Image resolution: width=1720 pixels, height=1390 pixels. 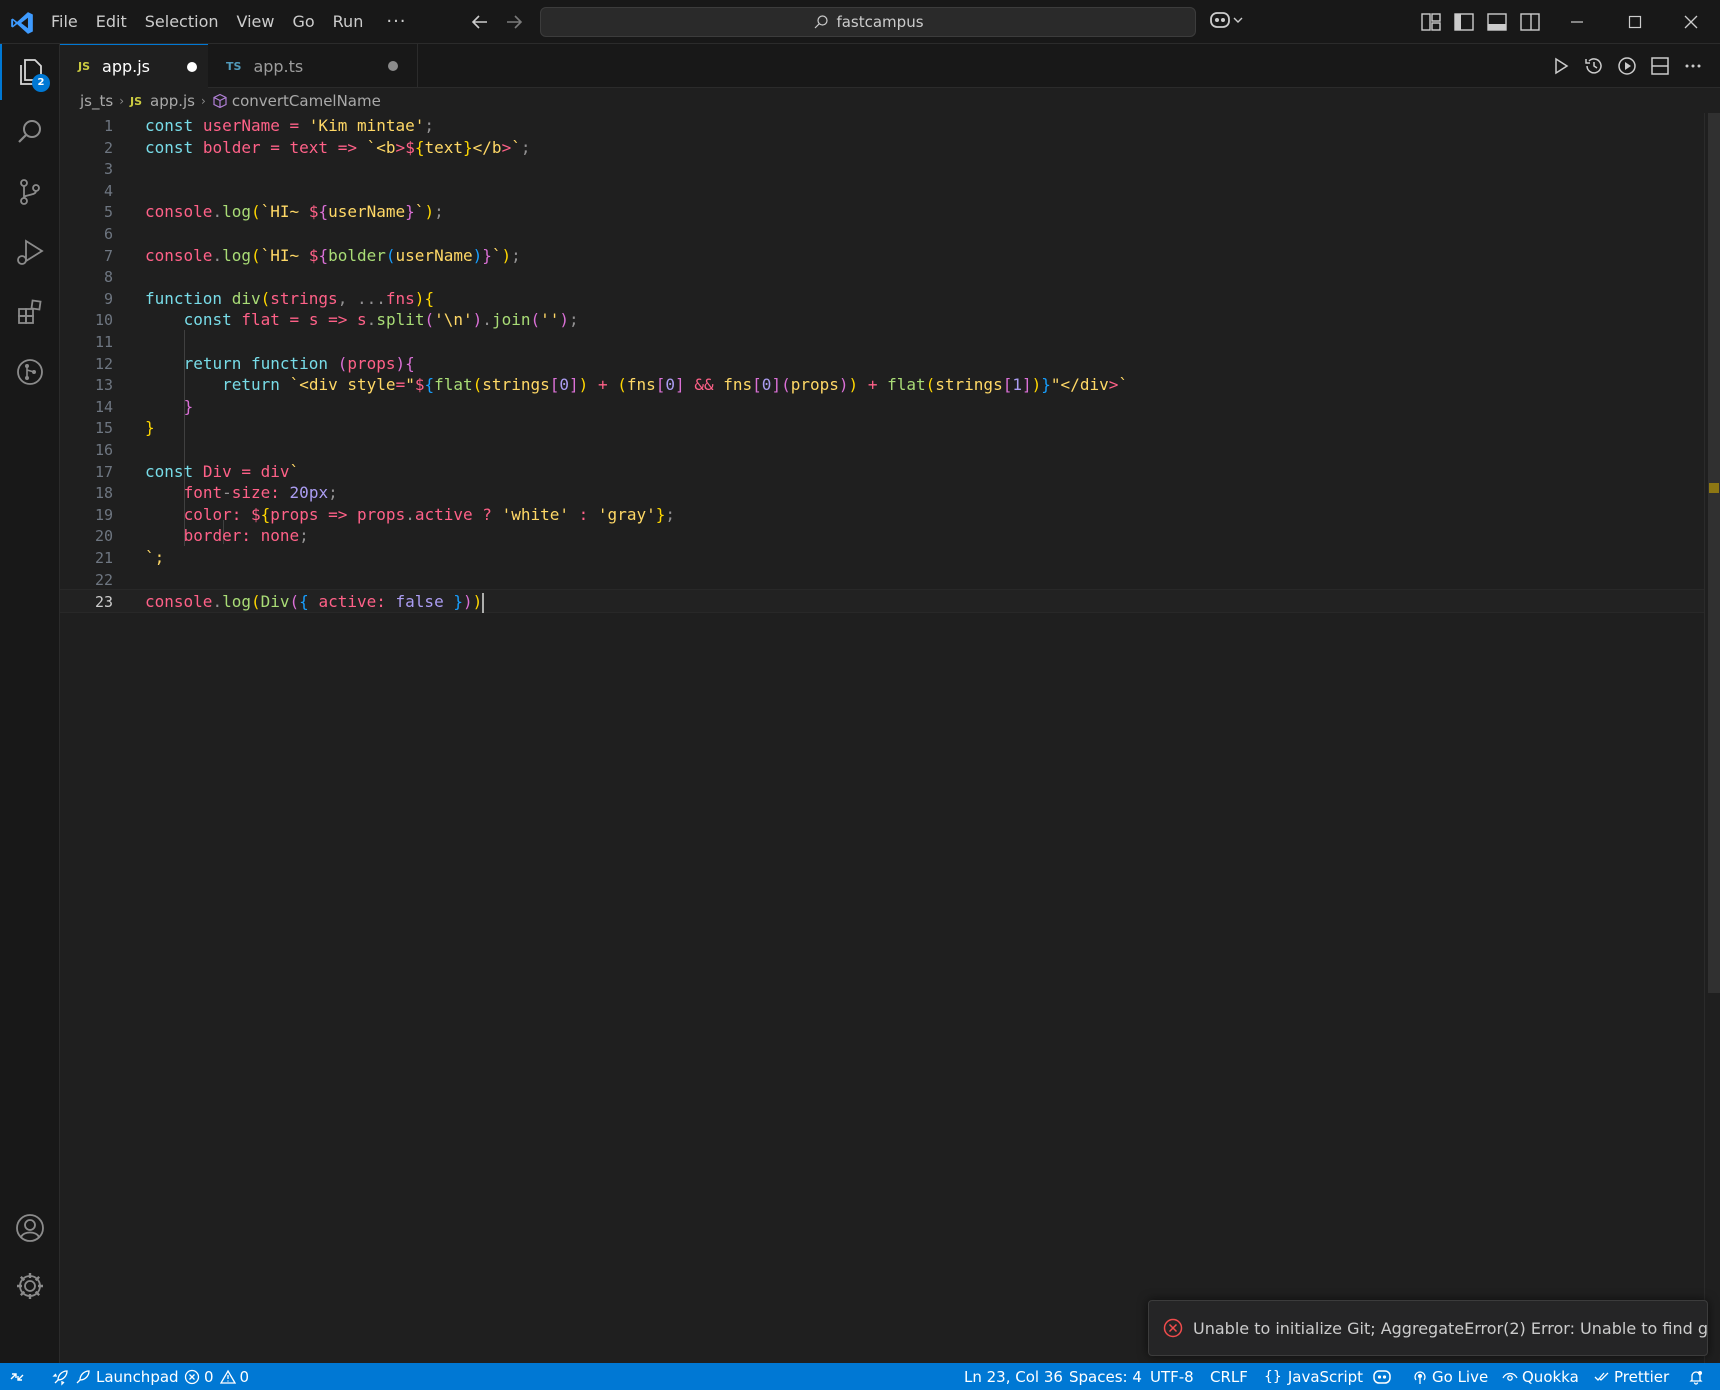 What do you see at coordinates (172, 101) in the screenshot?
I see `breadcrumb-file: app.js` at bounding box center [172, 101].